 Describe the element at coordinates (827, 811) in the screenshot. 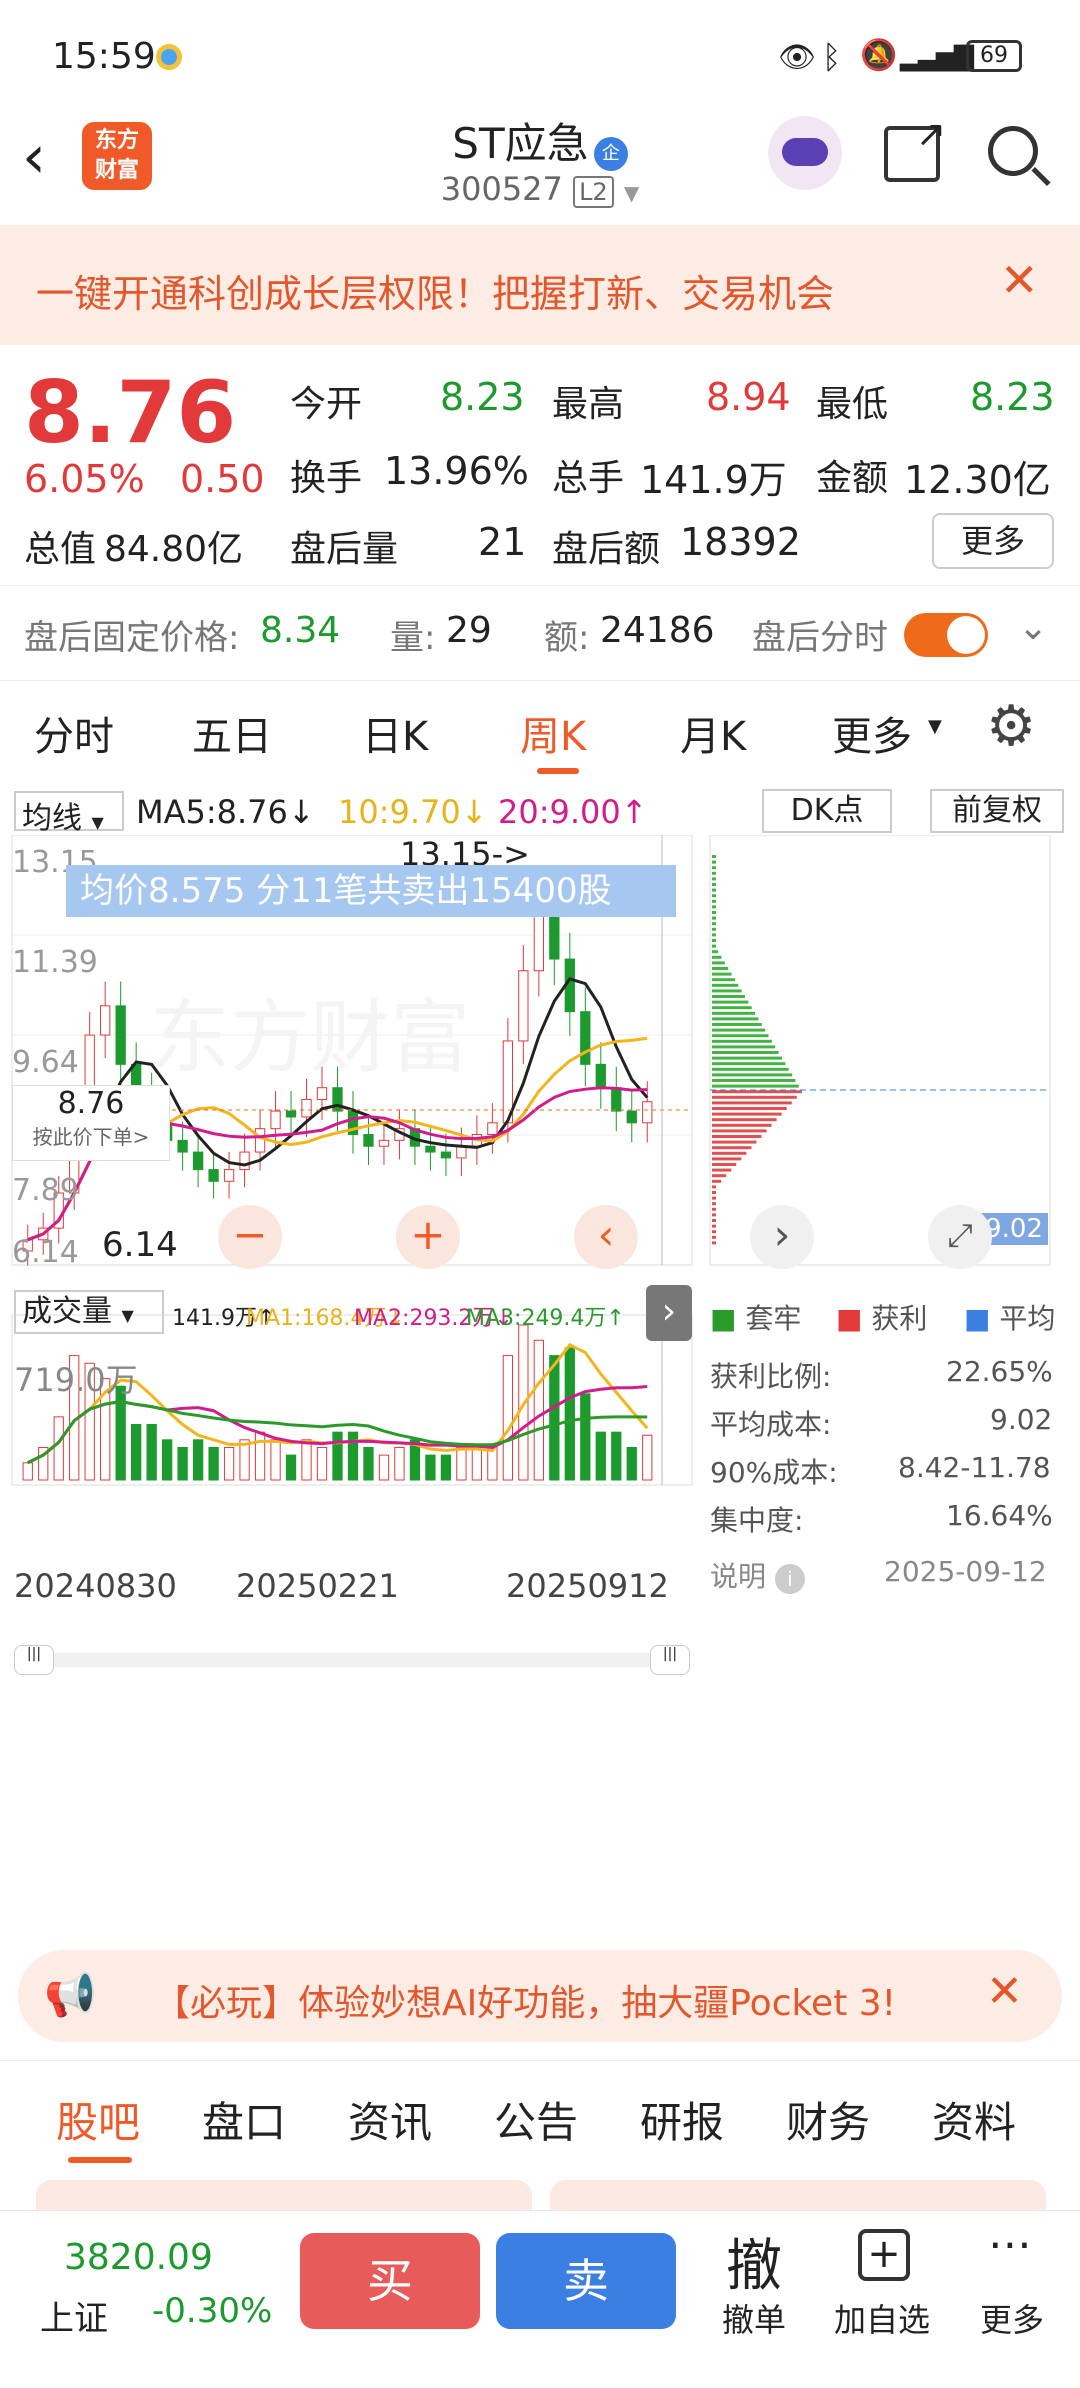

I see `dk-point-button: DK点` at that location.